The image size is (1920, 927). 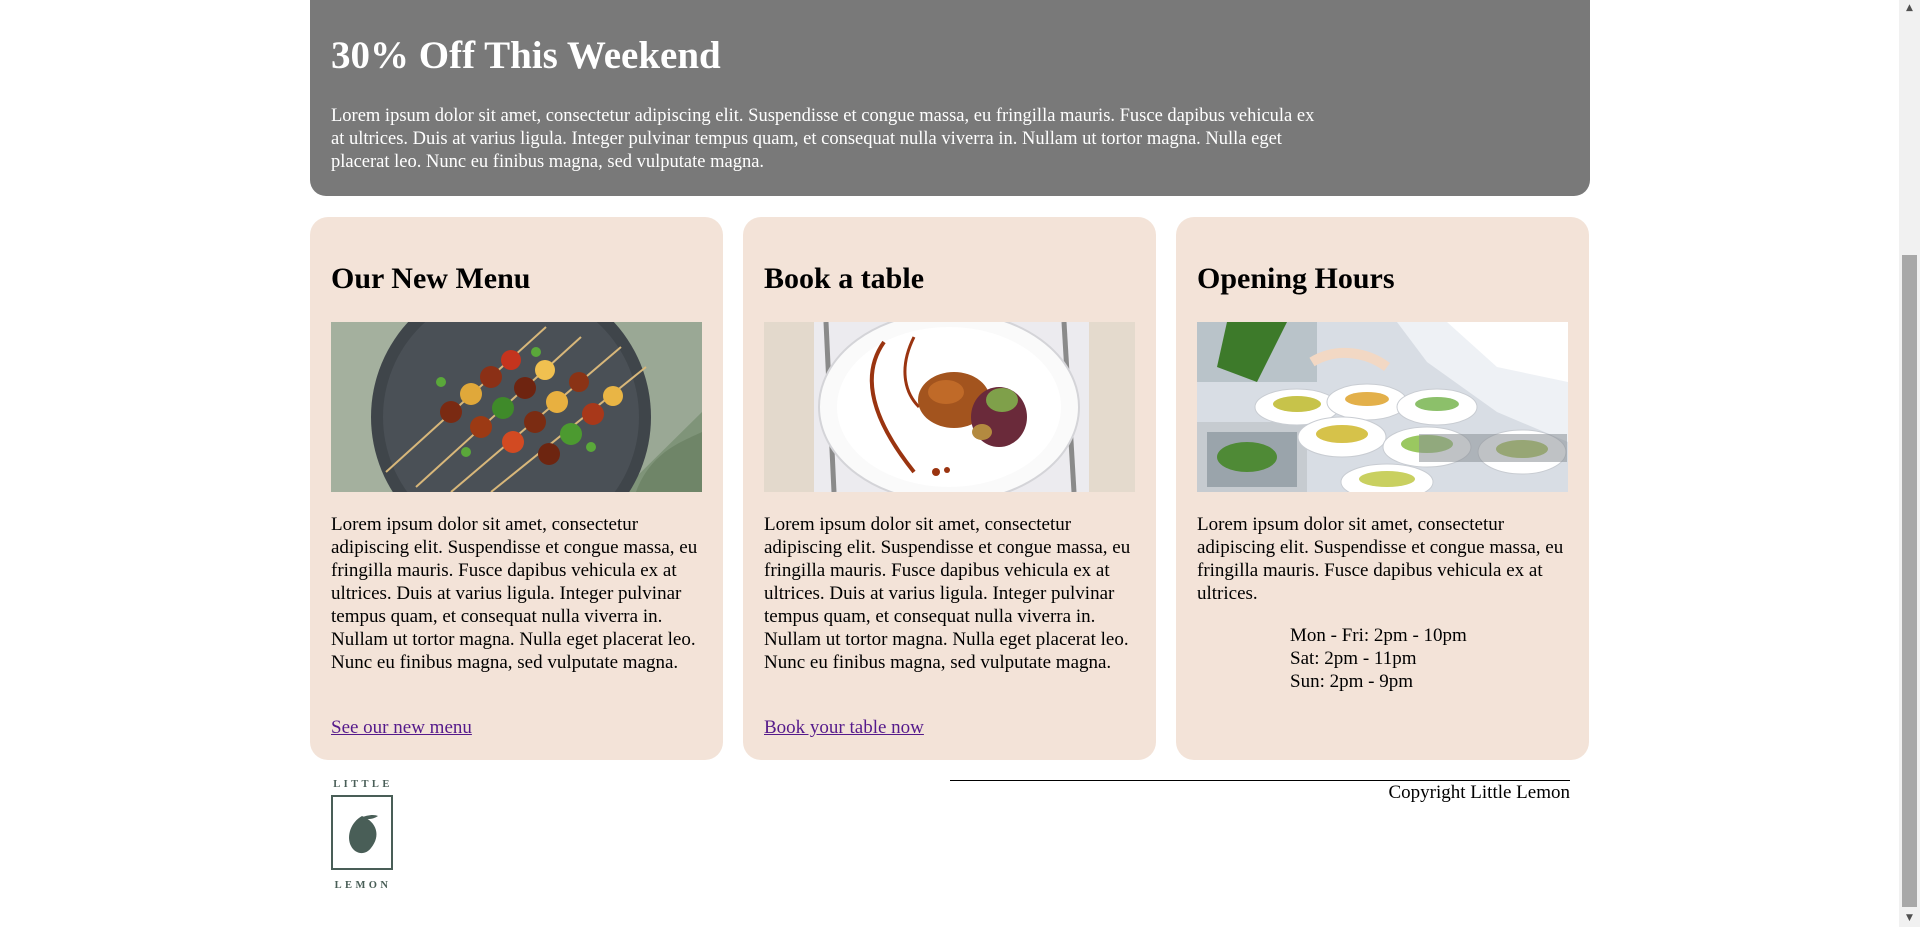 I want to click on book-table-link: Book your table now, so click(x=844, y=727).